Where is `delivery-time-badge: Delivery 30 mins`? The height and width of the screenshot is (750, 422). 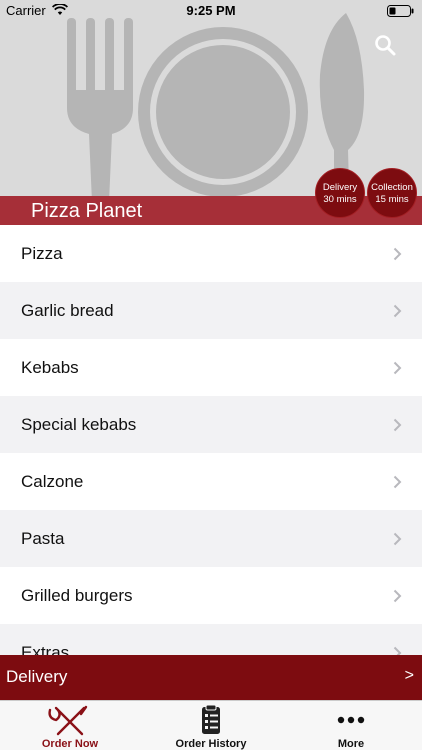 delivery-time-badge: Delivery 30 mins is located at coordinates (340, 193).